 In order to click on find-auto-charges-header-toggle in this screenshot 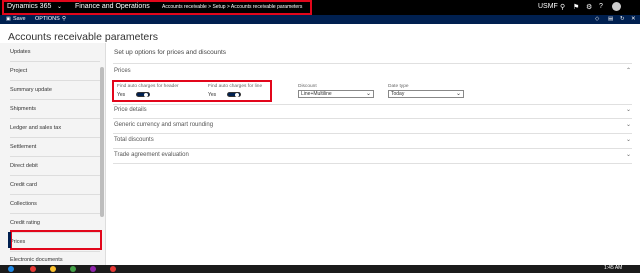, I will do `click(143, 94)`.